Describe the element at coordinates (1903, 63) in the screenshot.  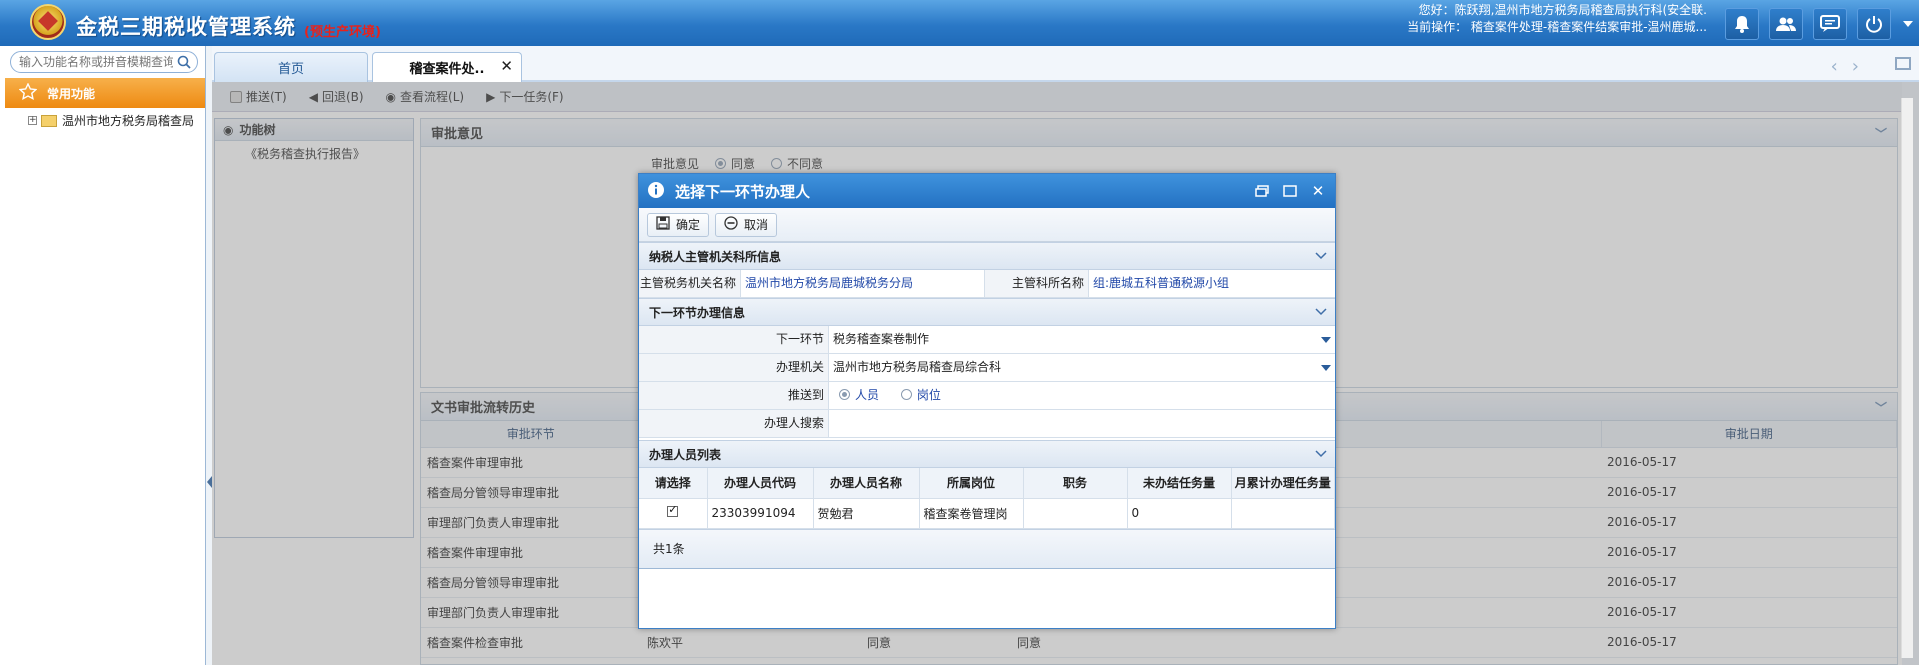
I see `window-icon` at that location.